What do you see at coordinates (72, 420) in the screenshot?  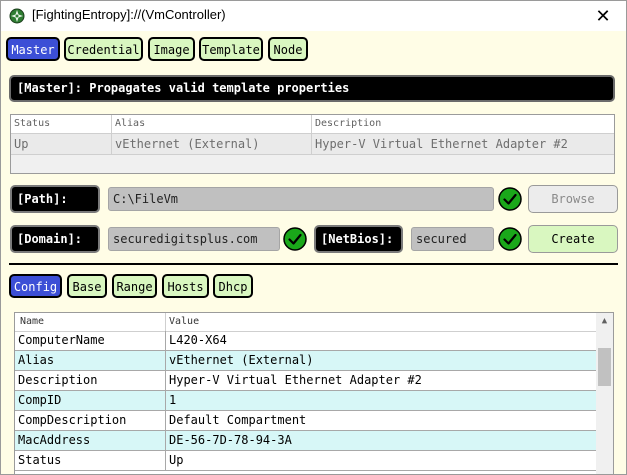 I see `property-name: CompDescription` at bounding box center [72, 420].